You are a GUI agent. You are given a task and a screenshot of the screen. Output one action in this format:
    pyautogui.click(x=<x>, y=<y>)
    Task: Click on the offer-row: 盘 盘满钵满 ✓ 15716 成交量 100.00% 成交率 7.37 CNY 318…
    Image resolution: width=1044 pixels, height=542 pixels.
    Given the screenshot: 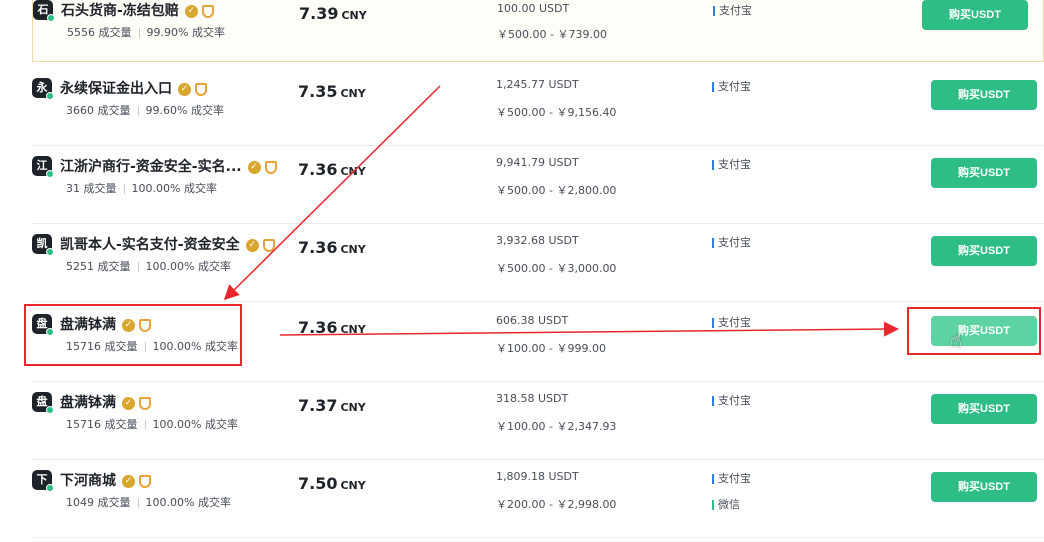 What is the action you would take?
    pyautogui.click(x=538, y=421)
    